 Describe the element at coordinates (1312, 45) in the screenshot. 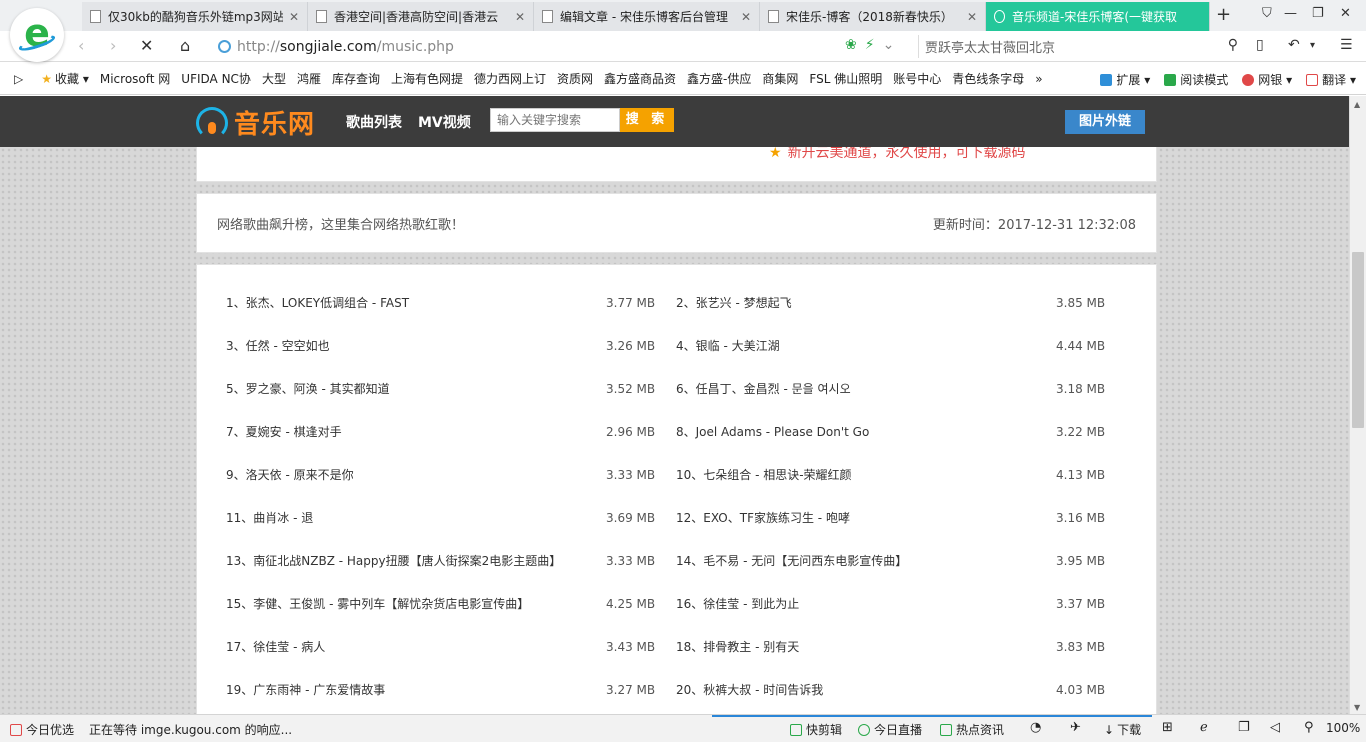

I see `chevron-down-icon: ▾` at that location.